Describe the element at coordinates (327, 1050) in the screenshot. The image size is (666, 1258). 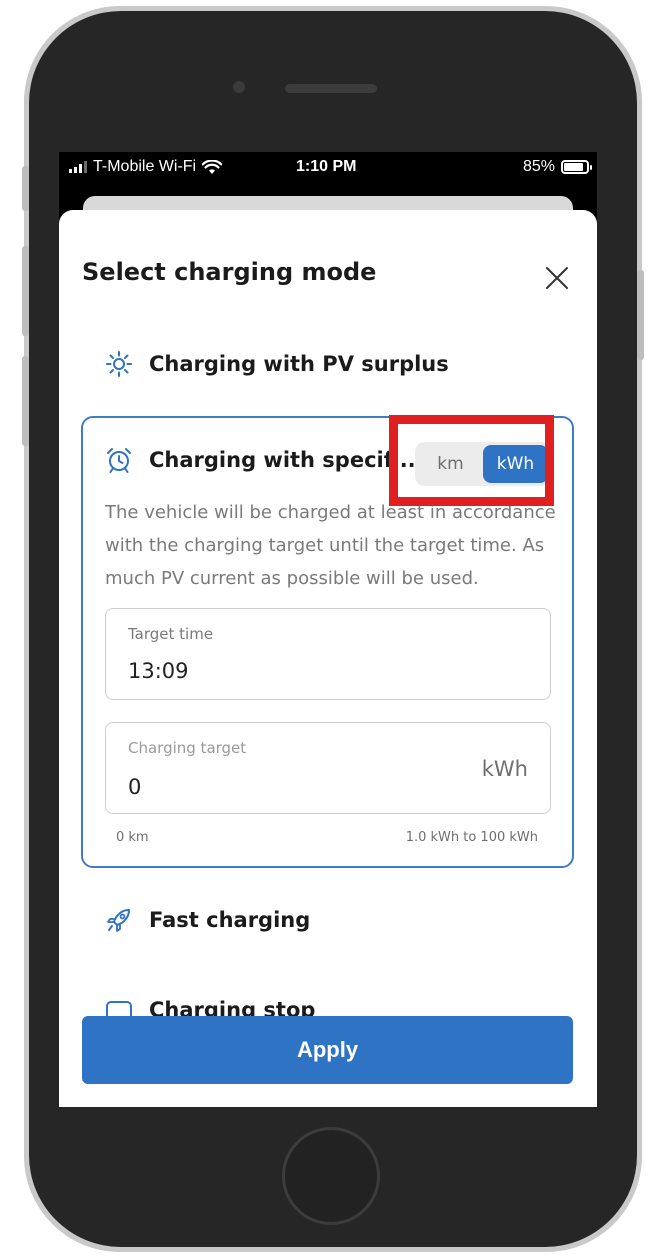
I see `apply-button: Apply` at that location.